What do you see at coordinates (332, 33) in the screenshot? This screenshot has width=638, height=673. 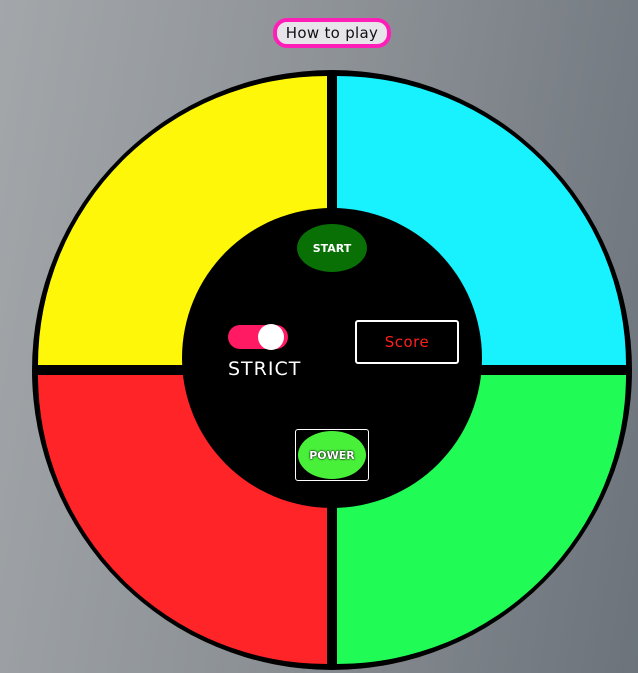 I see `how-to-play-button: How to play` at bounding box center [332, 33].